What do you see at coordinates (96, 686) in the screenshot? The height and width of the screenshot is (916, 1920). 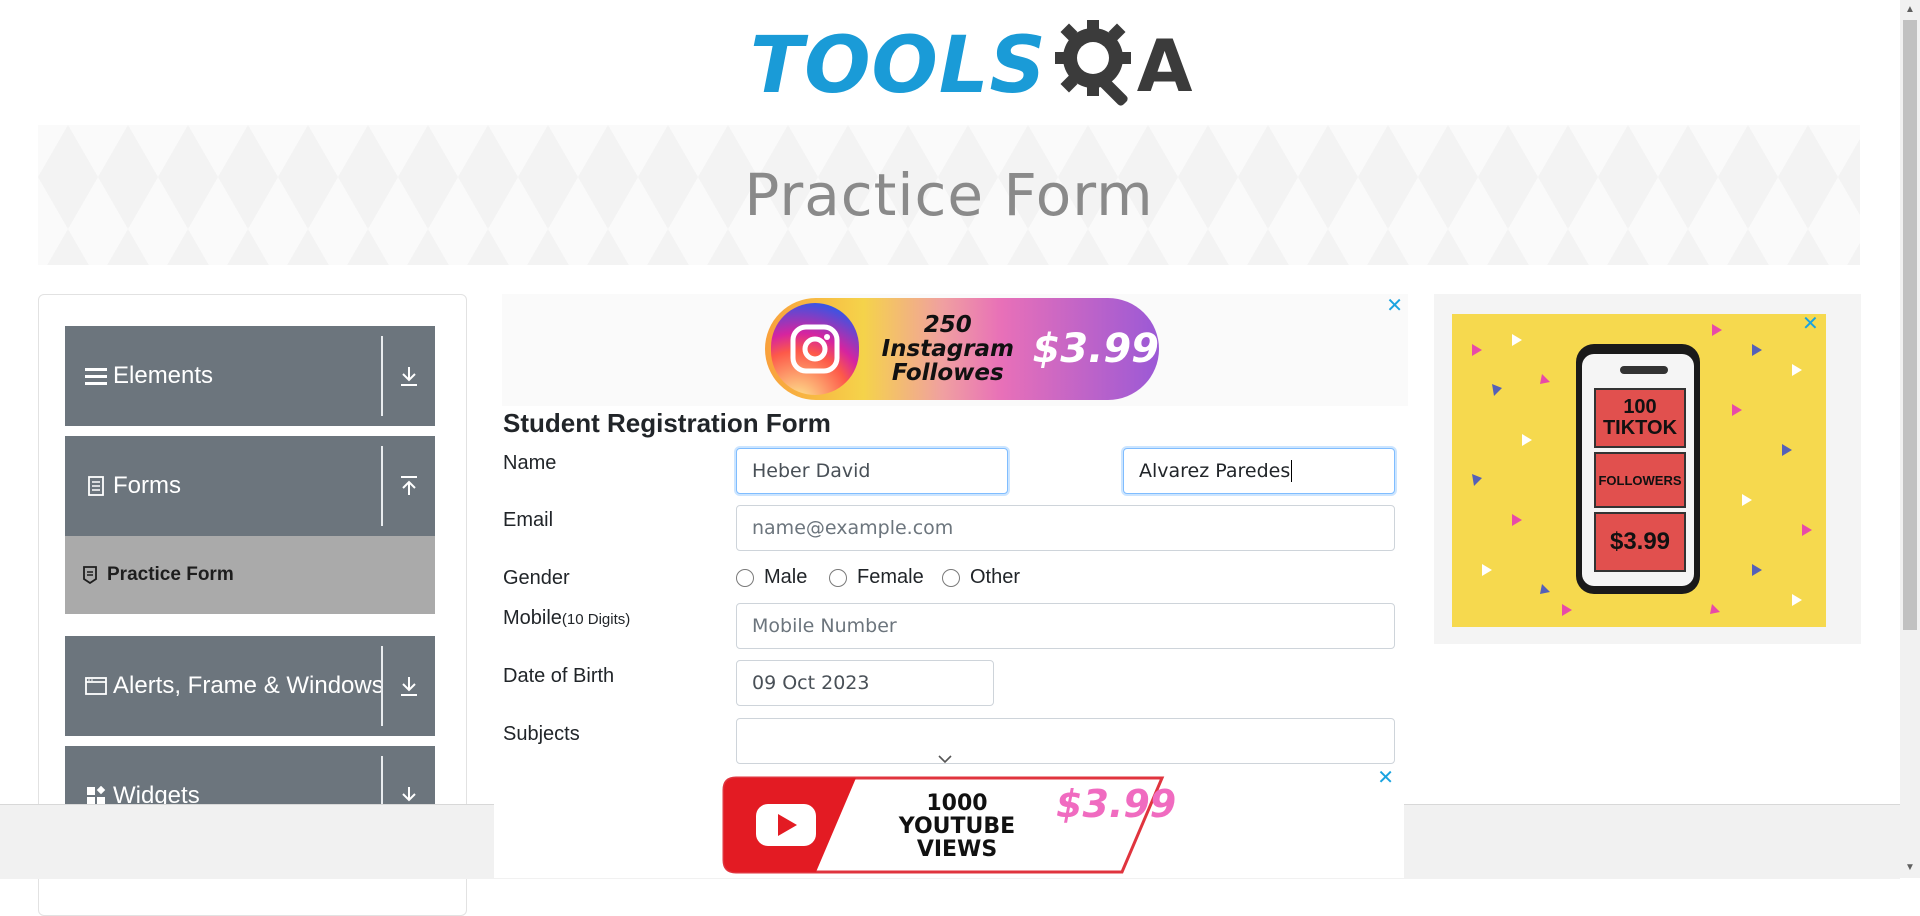 I see `window-icon` at bounding box center [96, 686].